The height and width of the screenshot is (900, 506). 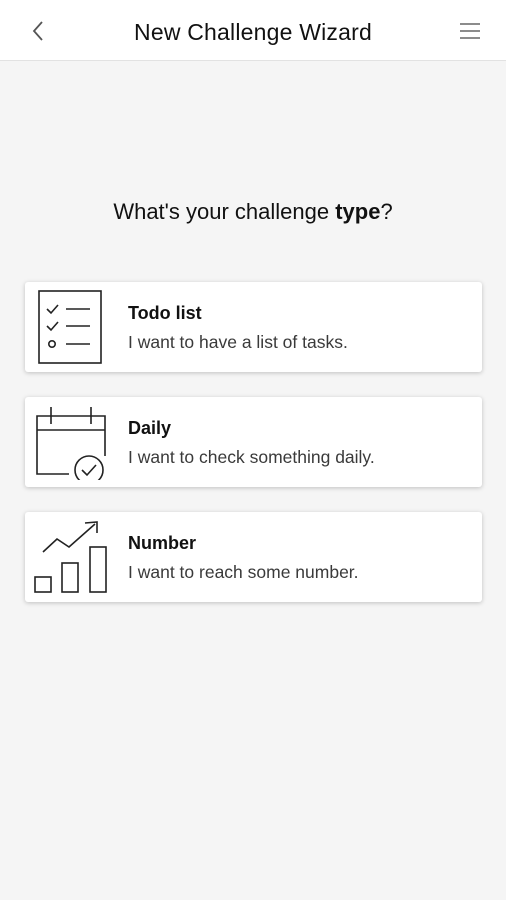 I want to click on option-number: Number I want to reach some number., so click(x=253, y=557).